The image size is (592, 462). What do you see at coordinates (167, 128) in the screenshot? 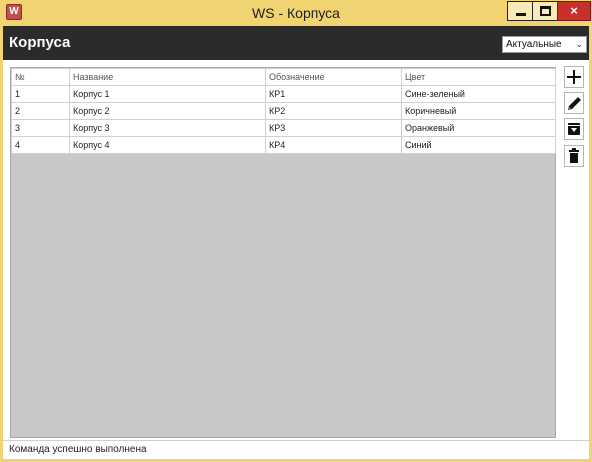
I see `cell-name: Корпус 3` at bounding box center [167, 128].